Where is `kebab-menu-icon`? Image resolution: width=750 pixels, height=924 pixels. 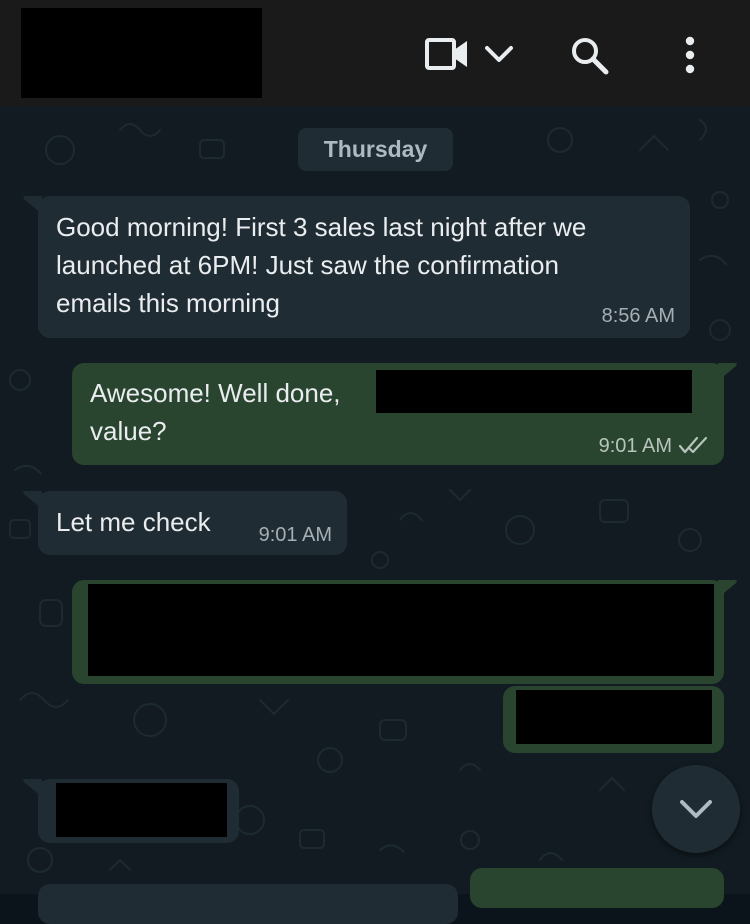 kebab-menu-icon is located at coordinates (690, 56).